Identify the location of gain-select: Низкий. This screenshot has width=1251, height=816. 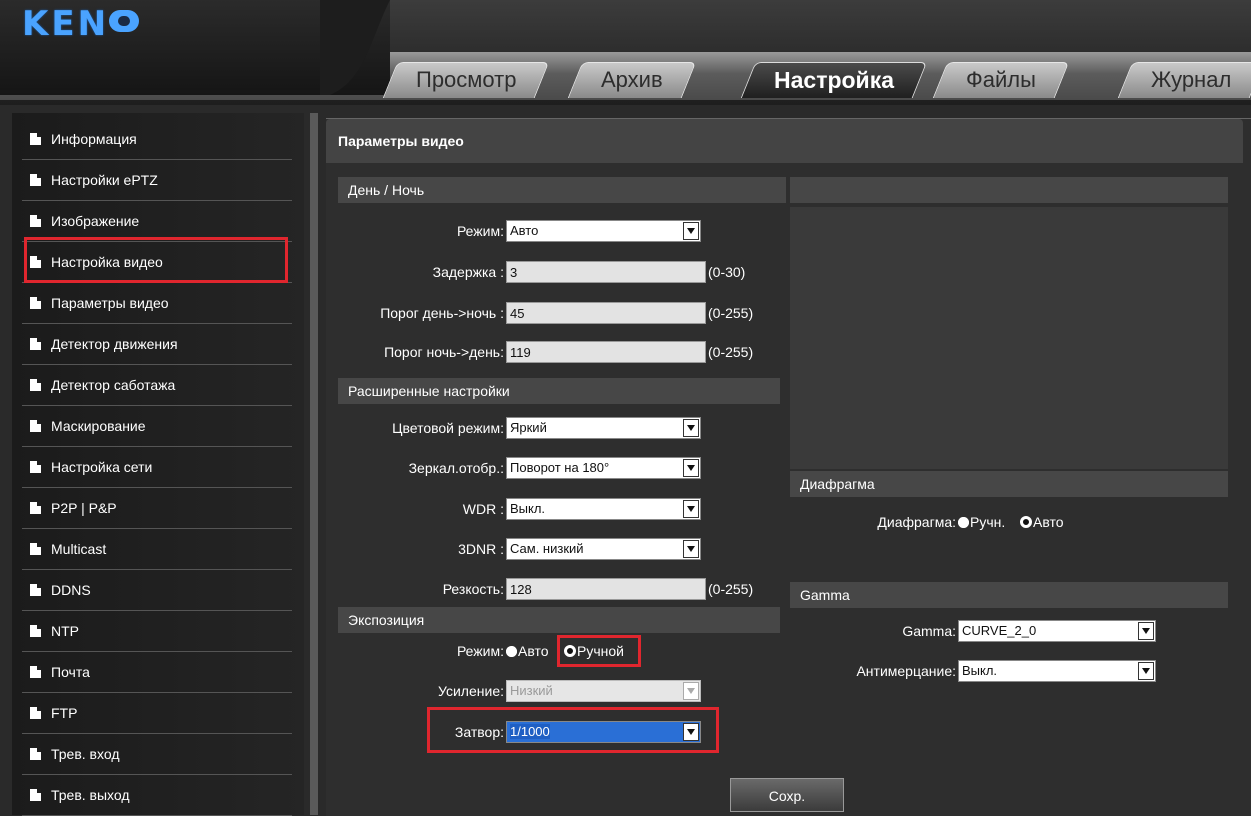
(603, 691).